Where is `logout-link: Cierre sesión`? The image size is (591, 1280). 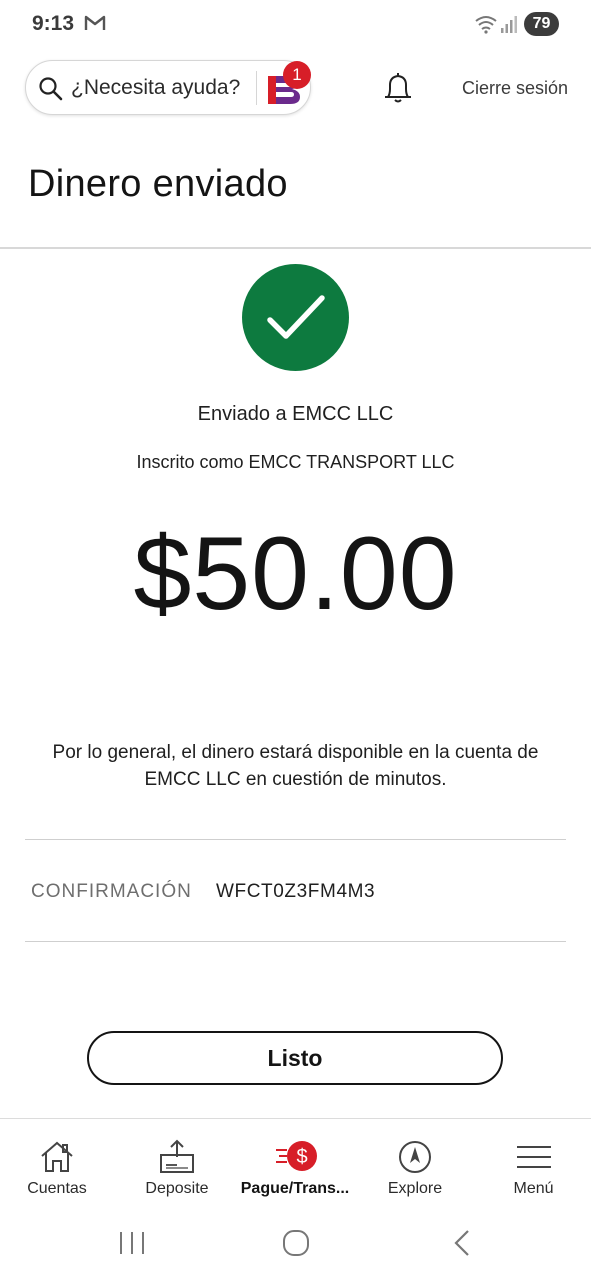 logout-link: Cierre sesión is located at coordinates (515, 88).